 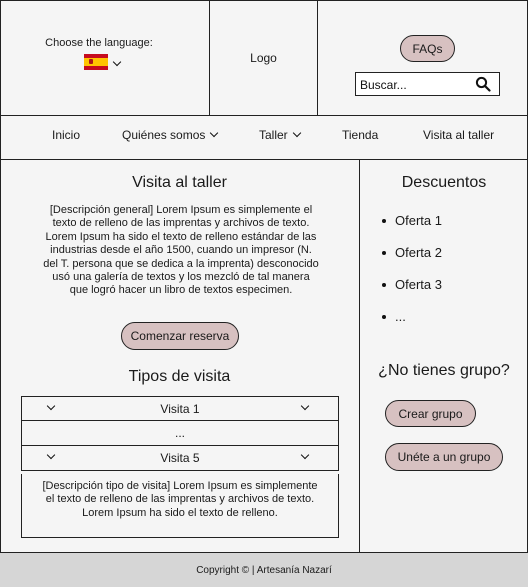 I want to click on nav-item-inicio: Inicio, so click(x=66, y=135).